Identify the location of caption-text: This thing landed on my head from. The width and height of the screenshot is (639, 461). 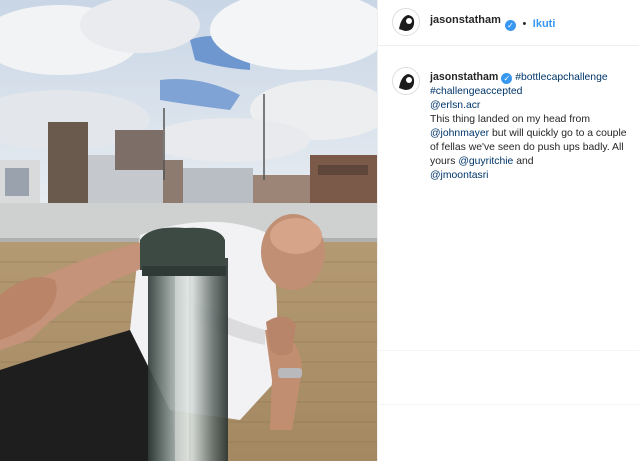
(510, 119).